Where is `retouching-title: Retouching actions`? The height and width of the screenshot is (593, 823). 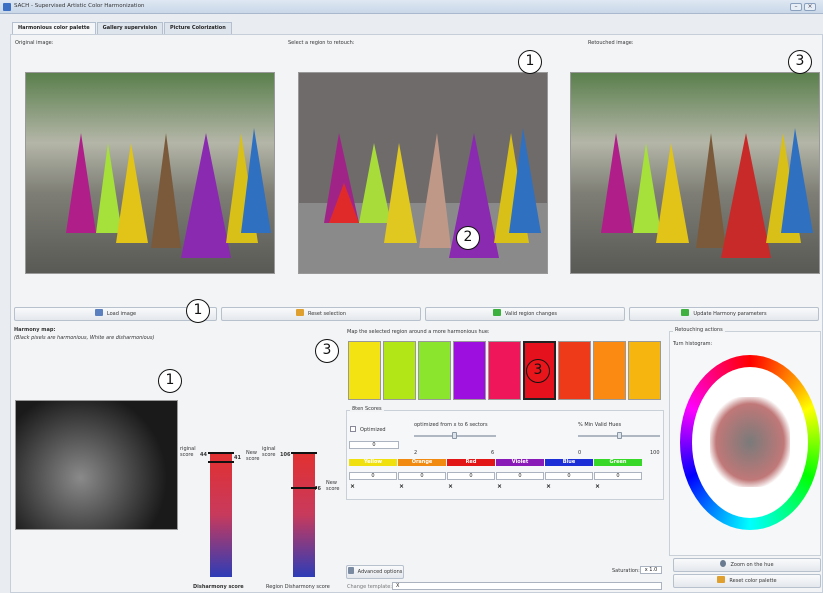
retouching-title: Retouching actions is located at coordinates (699, 330).